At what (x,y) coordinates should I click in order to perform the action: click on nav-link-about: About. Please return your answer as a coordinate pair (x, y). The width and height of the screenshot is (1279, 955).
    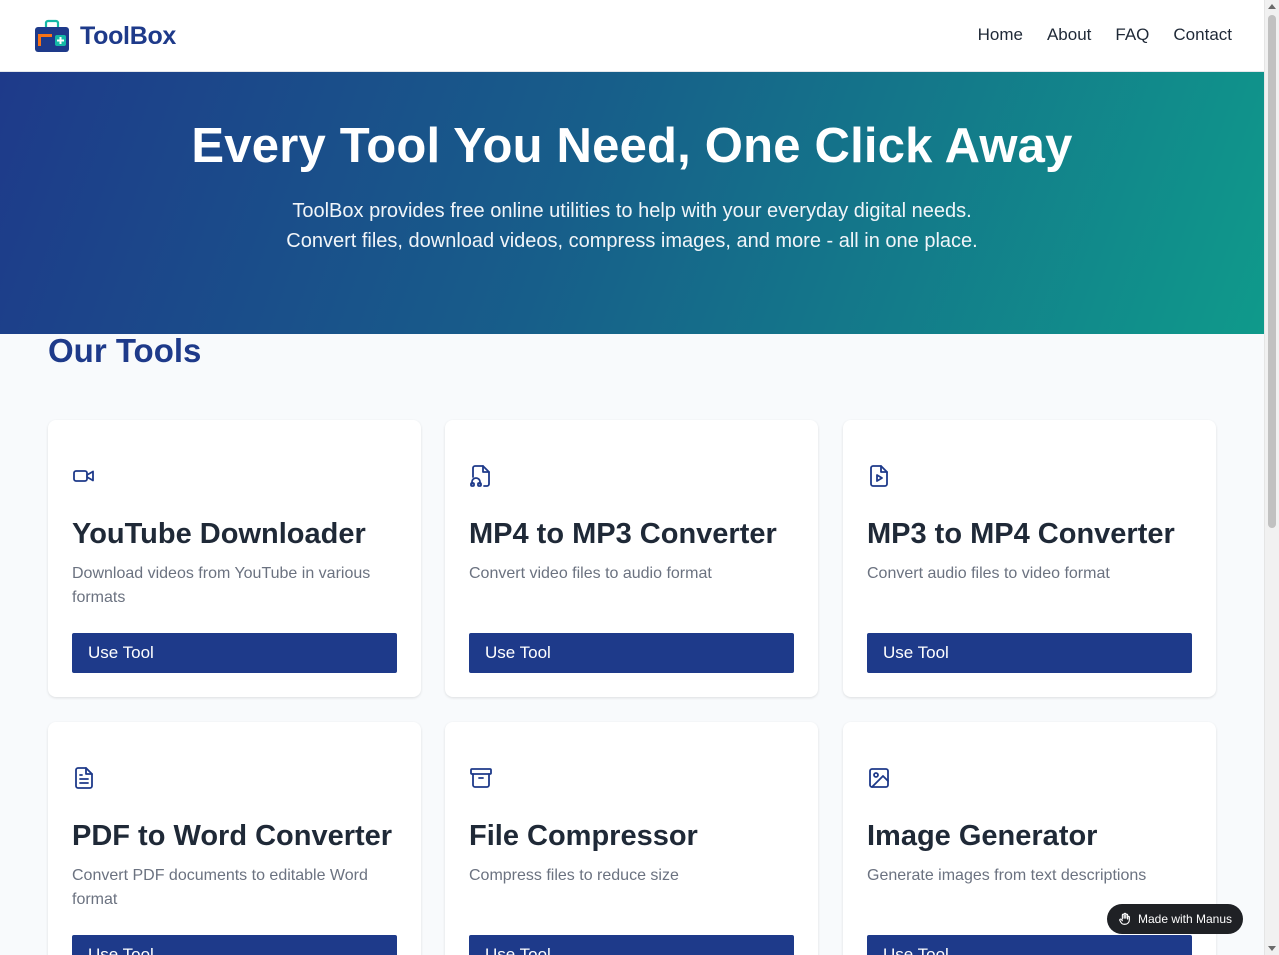
    Looking at the image, I should click on (1069, 35).